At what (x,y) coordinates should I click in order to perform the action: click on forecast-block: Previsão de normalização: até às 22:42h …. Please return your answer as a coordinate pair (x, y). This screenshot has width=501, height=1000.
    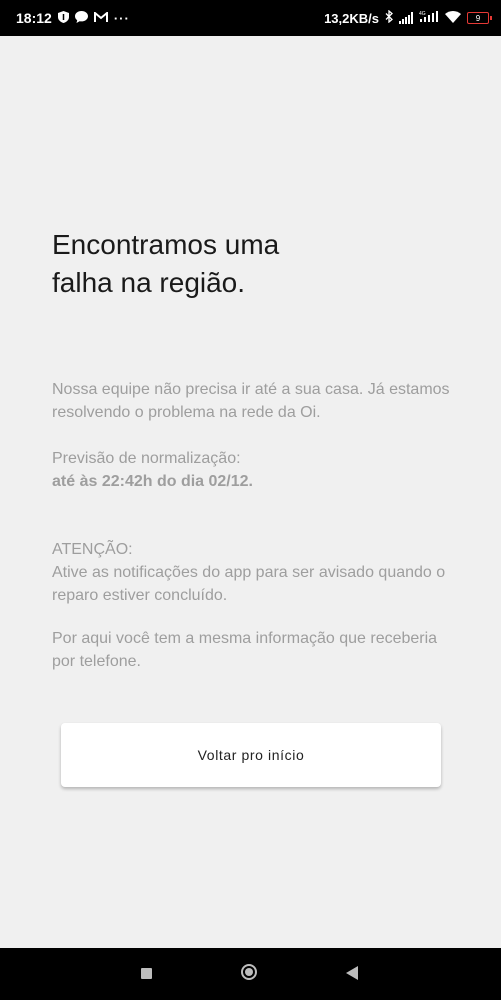
    Looking at the image, I should click on (252, 470).